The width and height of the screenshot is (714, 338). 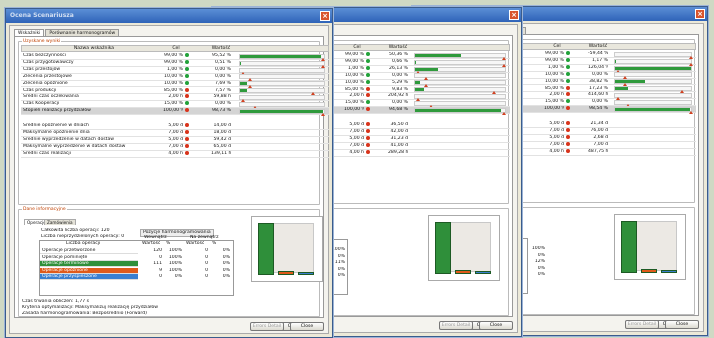 I want to click on kpi-value: -59,44 %, so click(x=598, y=53).